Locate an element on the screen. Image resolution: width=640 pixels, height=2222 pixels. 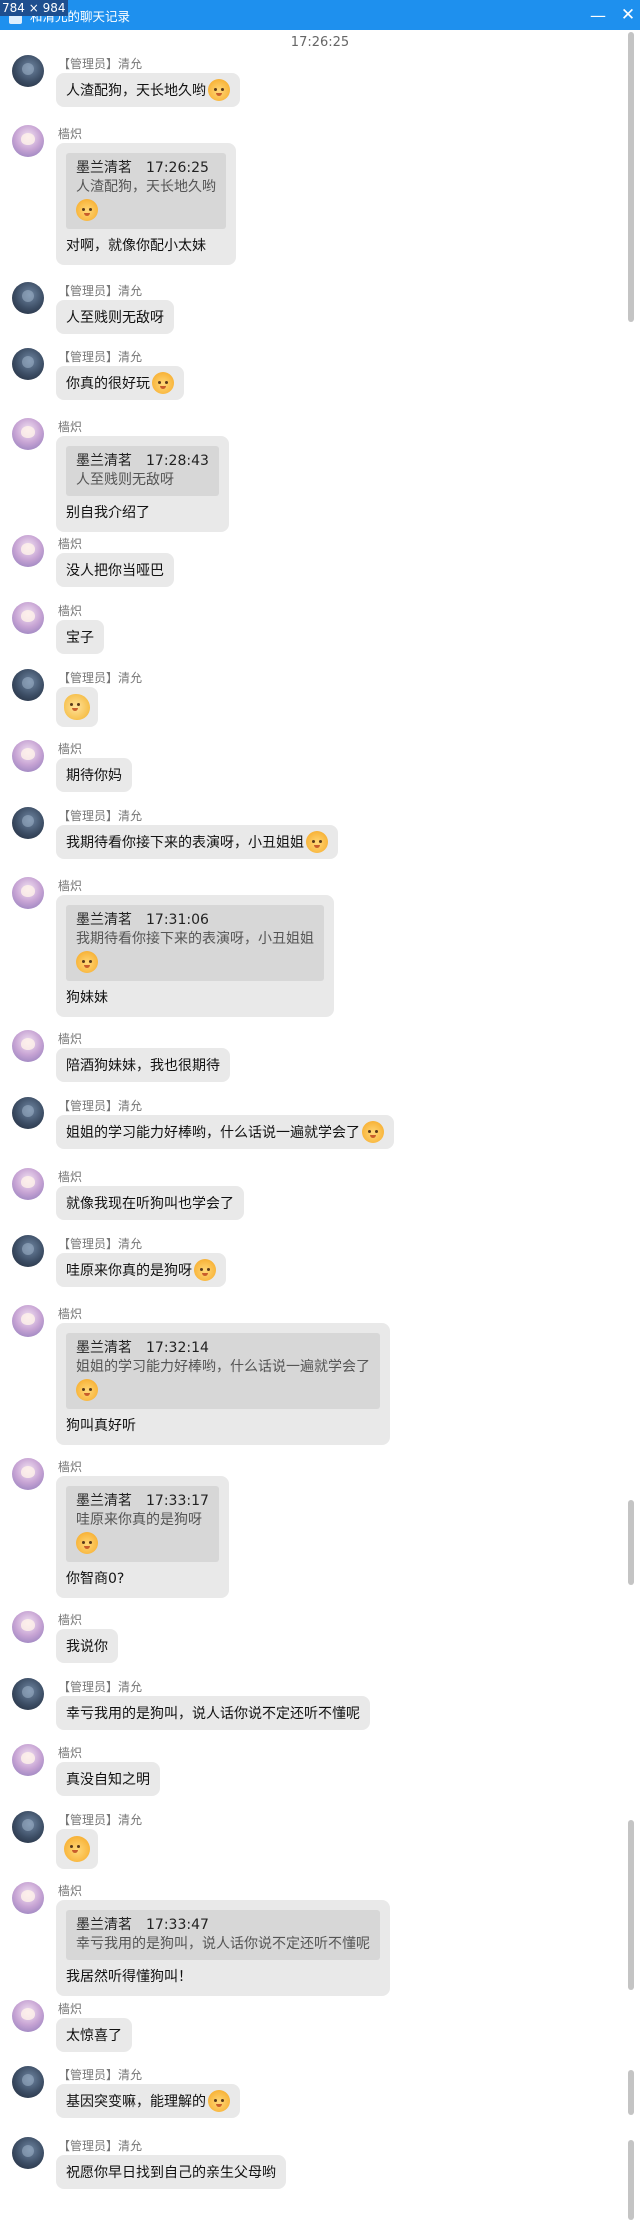
message-bubble: 期待你妈 is located at coordinates (94, 775).